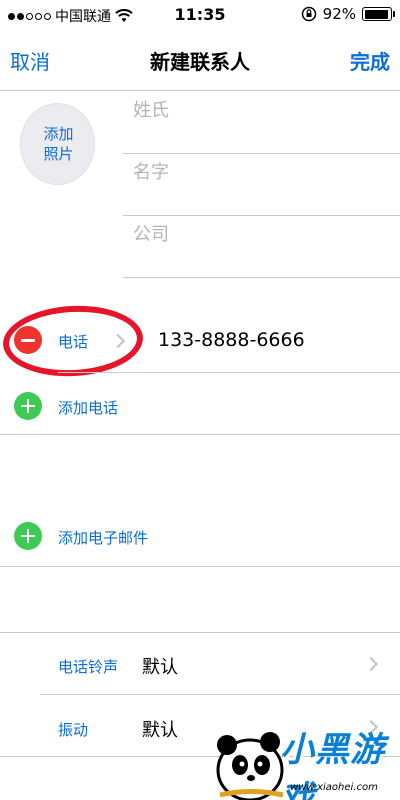  I want to click on last-name-row, so click(261, 123).